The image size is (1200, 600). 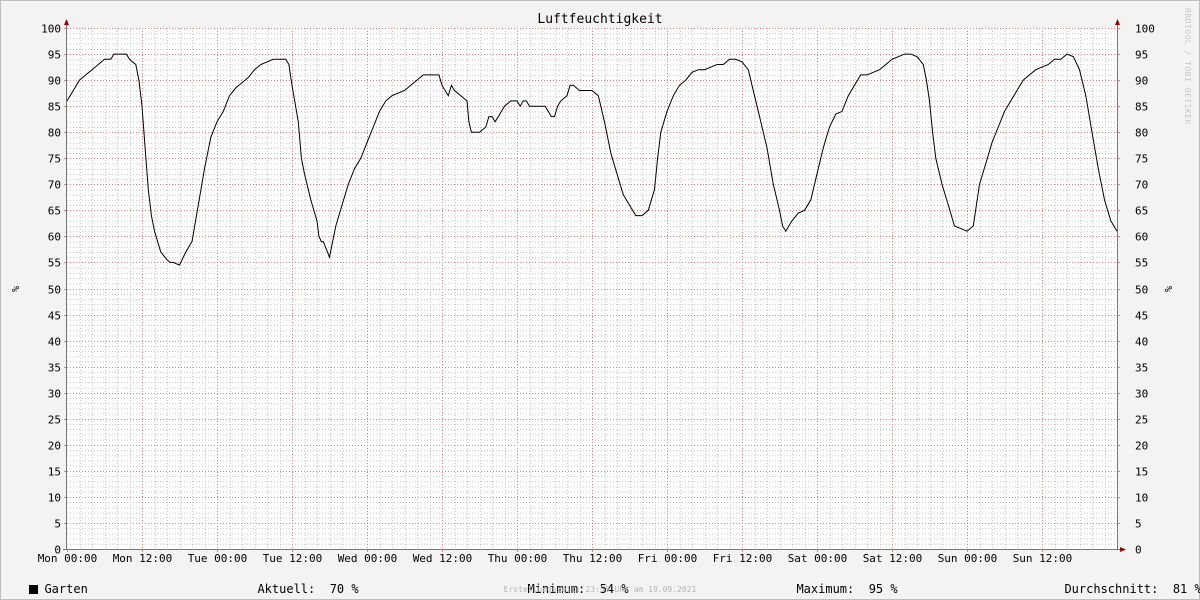 What do you see at coordinates (1187, 66) in the screenshot?
I see `watermark: RRDTOOL / TOBI OETIKER` at bounding box center [1187, 66].